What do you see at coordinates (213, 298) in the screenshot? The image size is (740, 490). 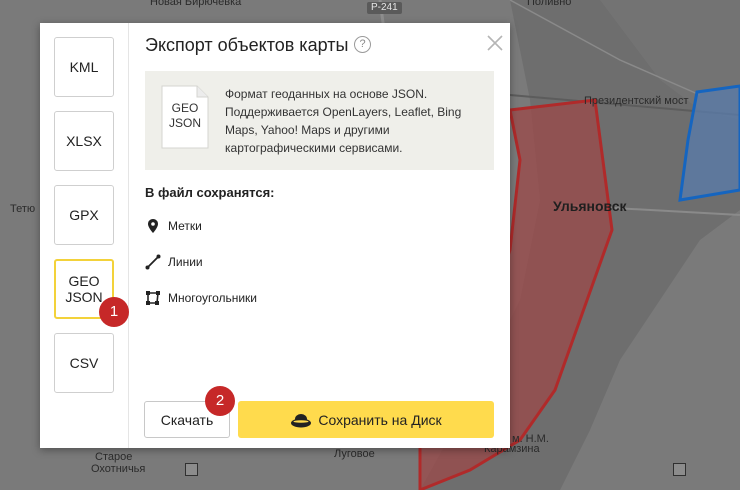 I see `feature-polygons-label: Многоугольники` at bounding box center [213, 298].